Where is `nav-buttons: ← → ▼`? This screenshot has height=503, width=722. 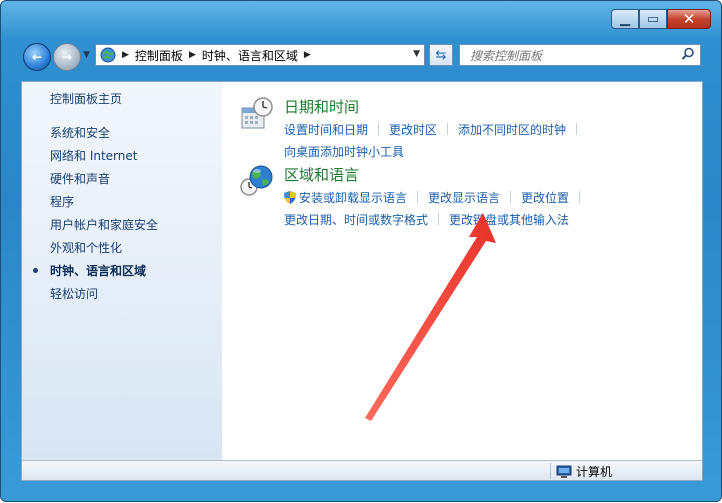
nav-buttons: ← → ▼ is located at coordinates (56, 55).